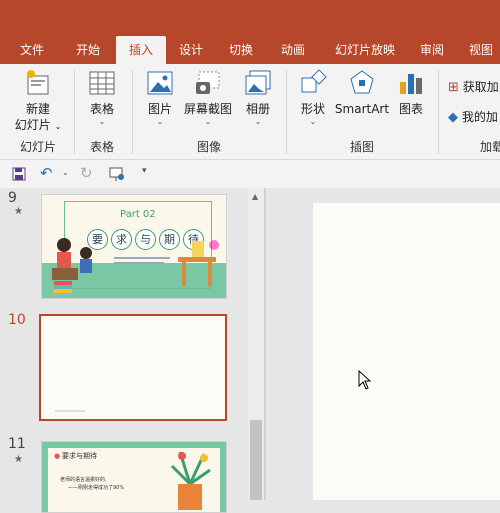 The height and width of the screenshot is (513, 500). Describe the element at coordinates (480, 87) in the screenshot. I see `get-addins-label: 获取加` at that location.